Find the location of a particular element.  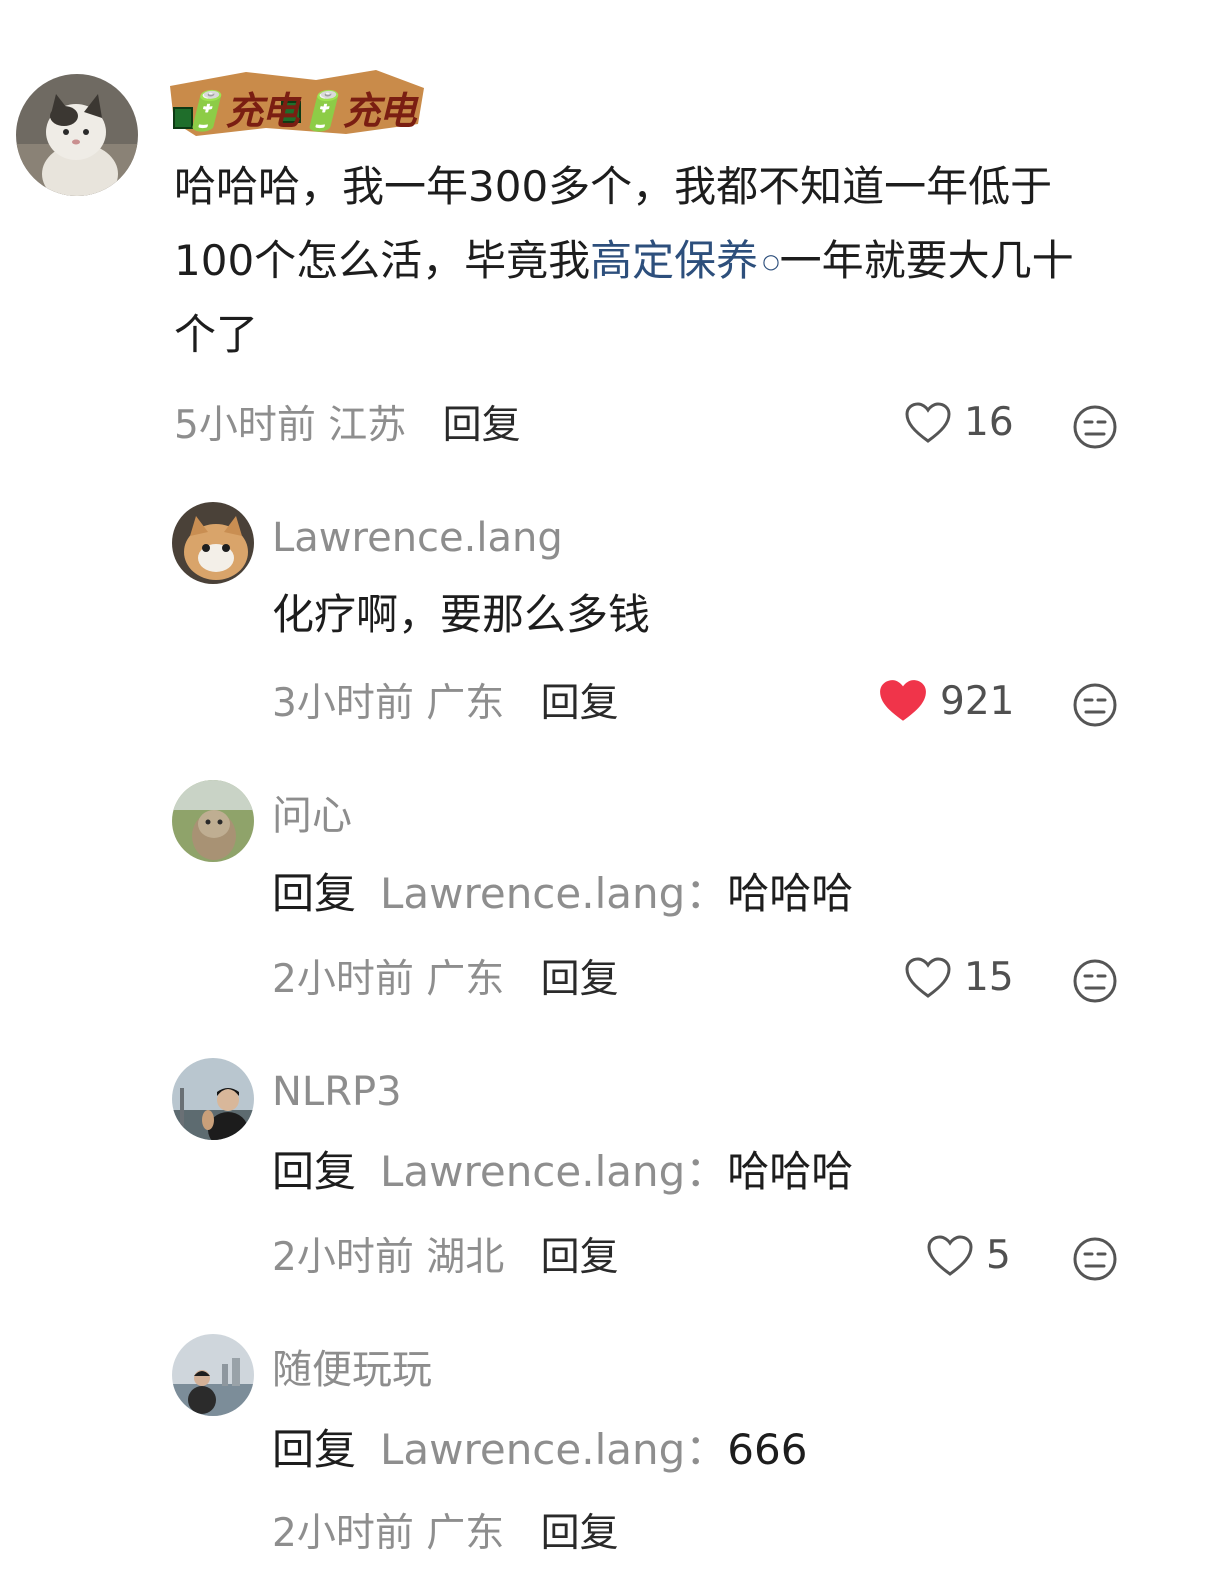

like-button: 5 is located at coordinates (968, 1255).